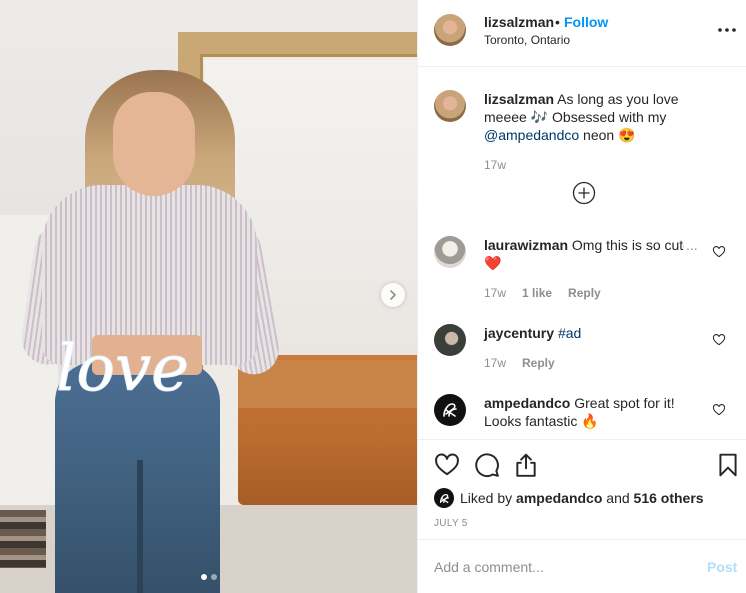 The width and height of the screenshot is (746, 593). What do you see at coordinates (584, 193) in the screenshot?
I see `plus-circle-icon` at bounding box center [584, 193].